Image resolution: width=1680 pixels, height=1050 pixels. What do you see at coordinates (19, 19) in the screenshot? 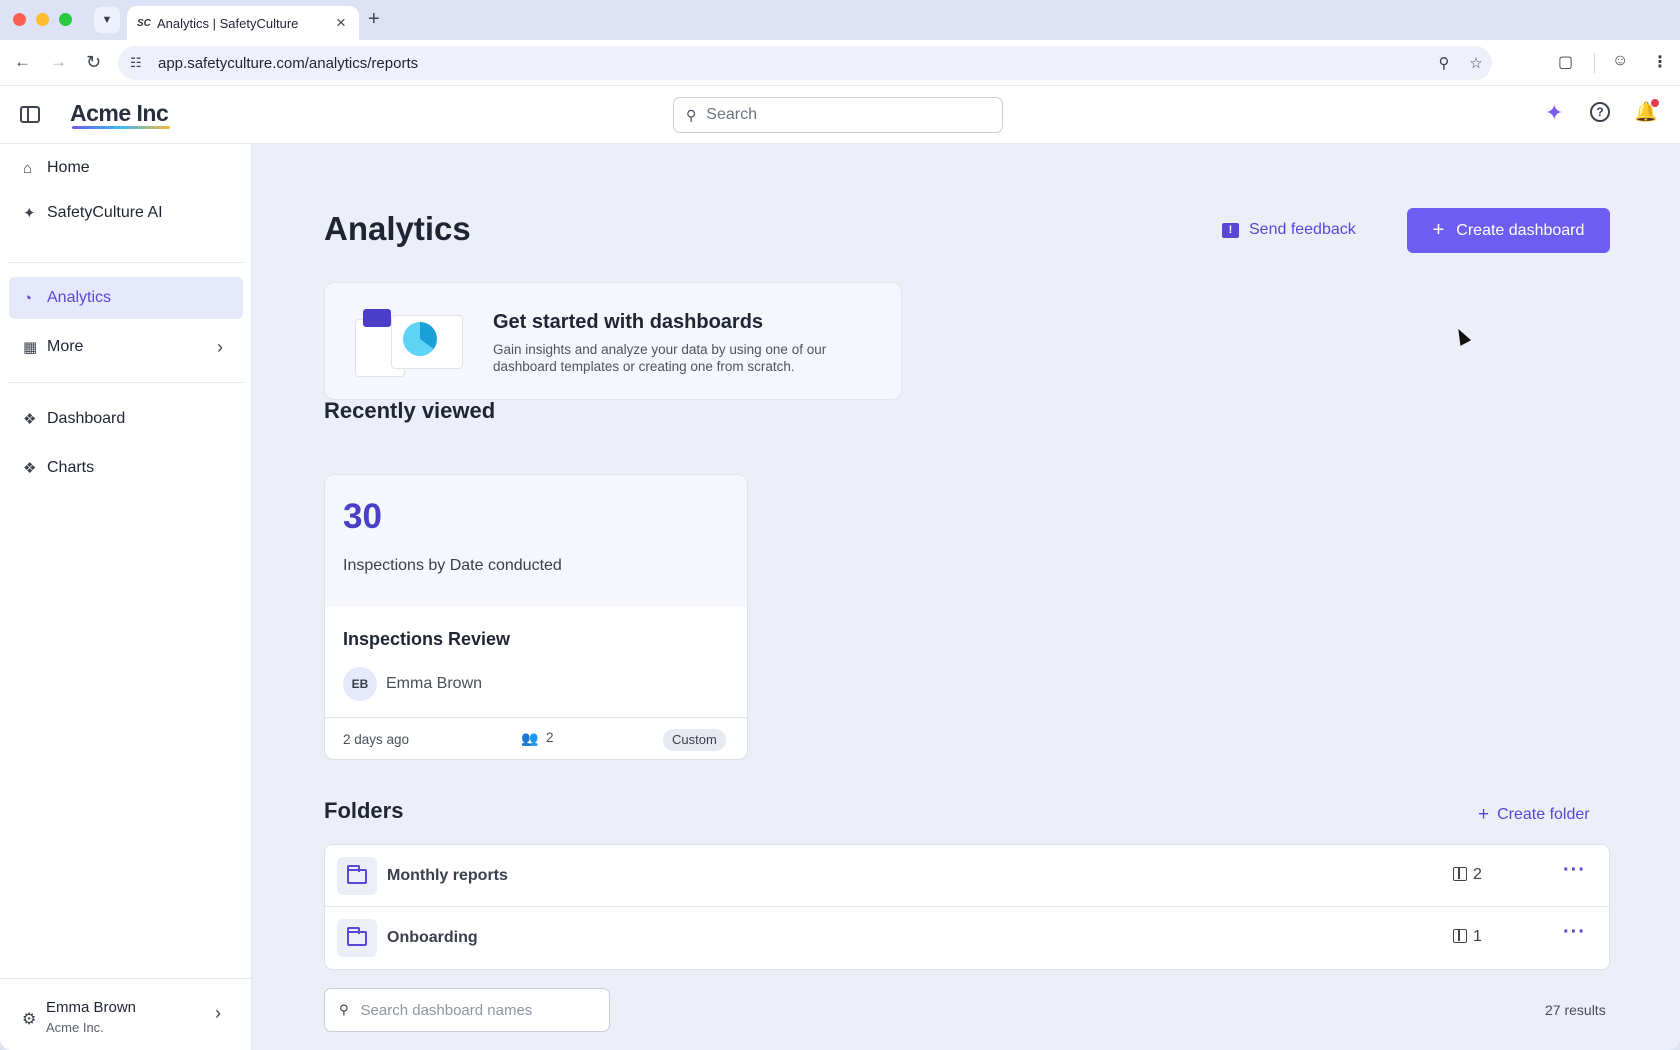
I see `close-window-button` at bounding box center [19, 19].